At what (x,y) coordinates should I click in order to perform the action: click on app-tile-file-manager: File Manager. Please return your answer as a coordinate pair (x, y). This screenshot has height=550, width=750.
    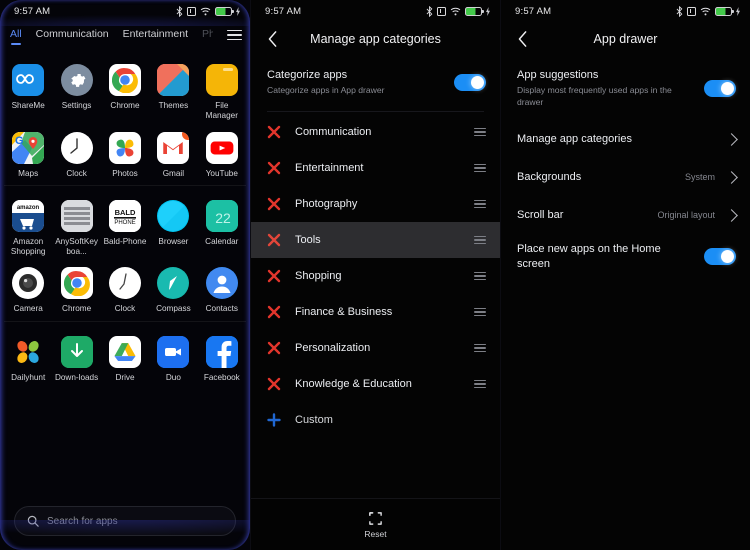
    Looking at the image, I should click on (222, 90).